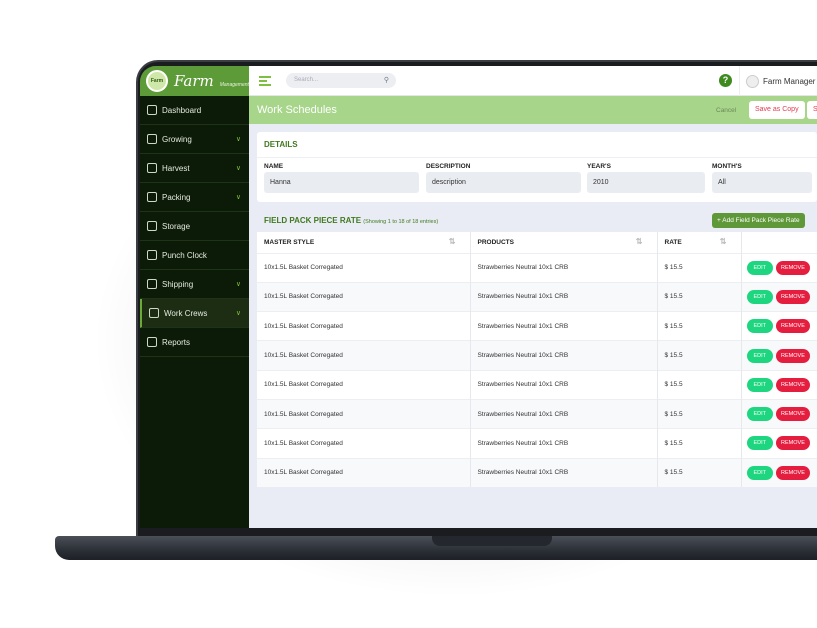 This screenshot has height=628, width=817. Describe the element at coordinates (194, 110) in the screenshot. I see `sidebar-item-dashboard: Dashboard` at that location.